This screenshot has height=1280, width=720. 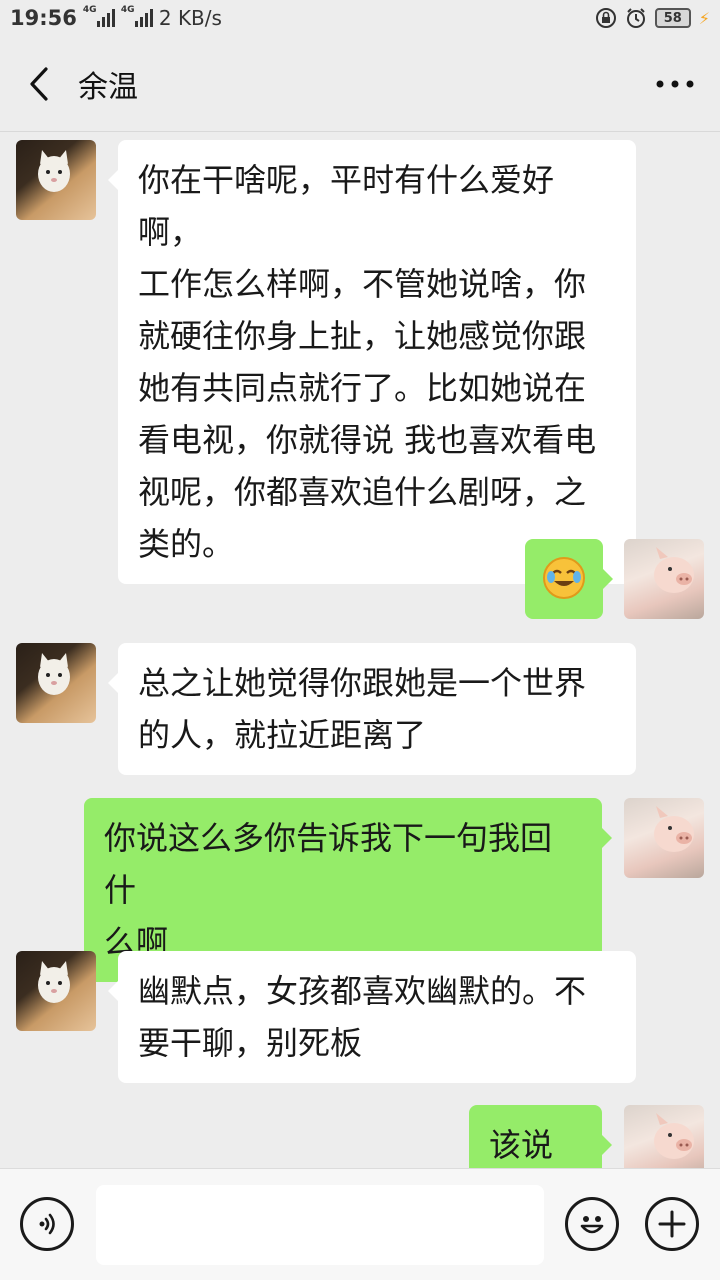 I want to click on message-bubble-sent, so click(x=569, y=579).